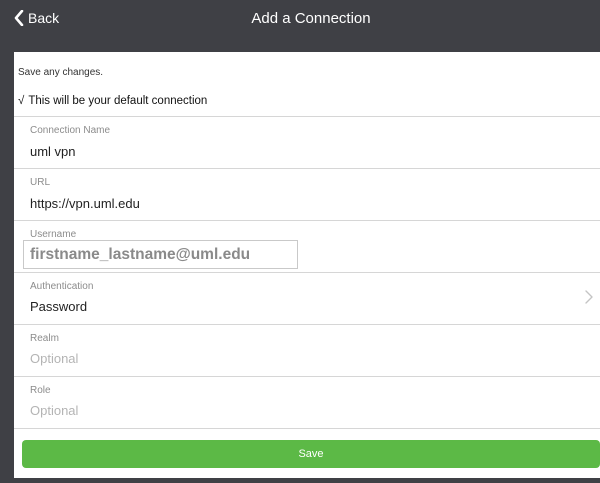 This screenshot has height=483, width=600. I want to click on role-label: Role, so click(40, 390).